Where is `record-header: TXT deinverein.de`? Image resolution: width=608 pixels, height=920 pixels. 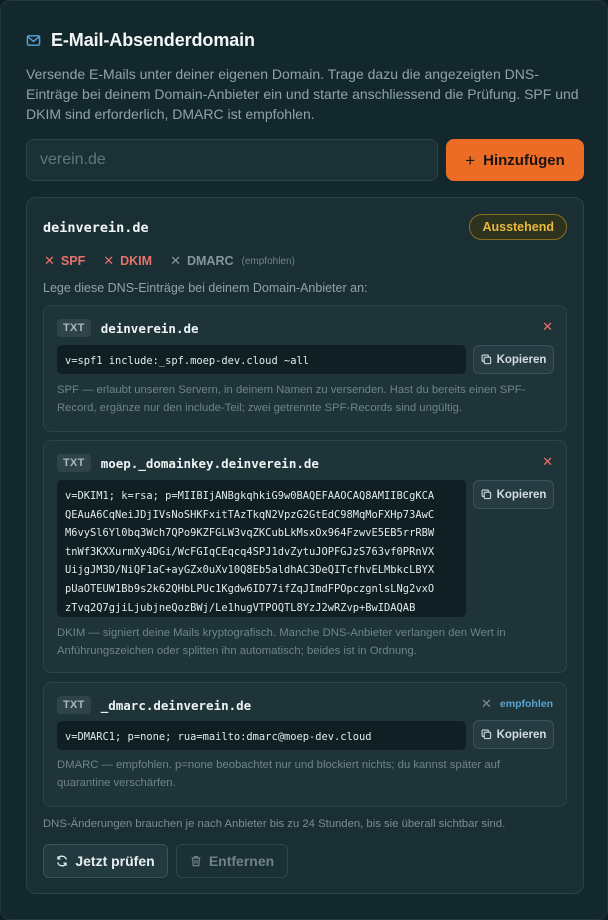
record-header: TXT deinverein.de is located at coordinates (128, 328).